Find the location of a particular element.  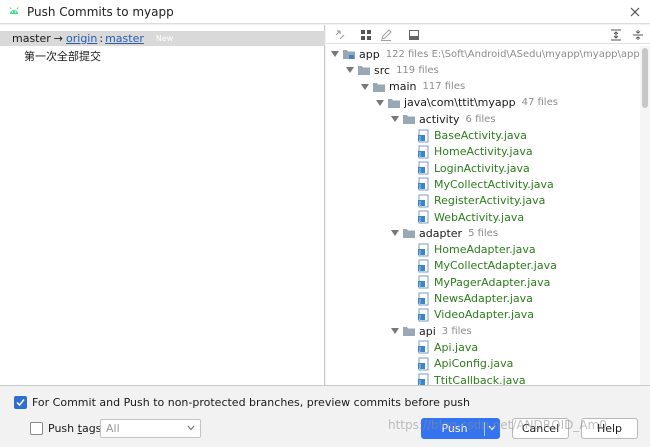

tree-item-name: ApiConfig.java is located at coordinates (474, 364).